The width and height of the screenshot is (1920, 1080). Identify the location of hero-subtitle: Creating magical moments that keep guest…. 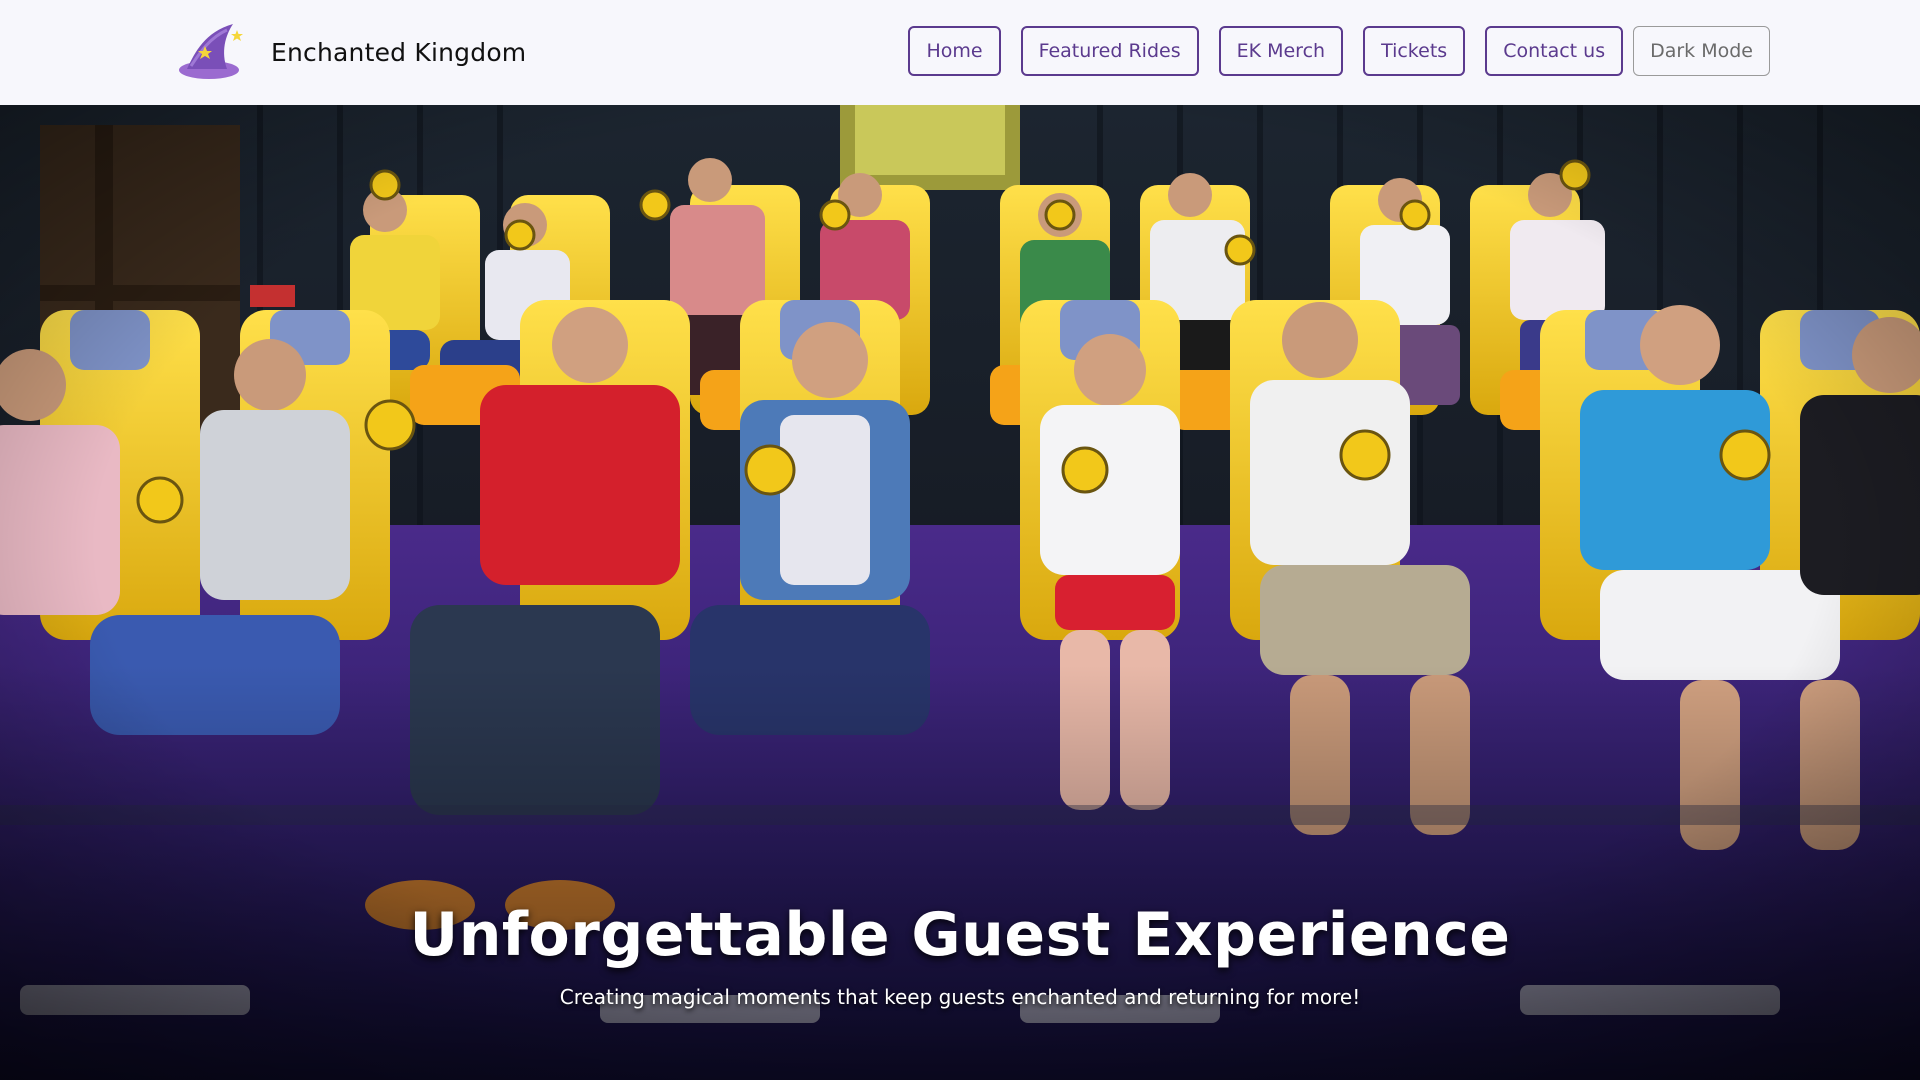
(960, 997).